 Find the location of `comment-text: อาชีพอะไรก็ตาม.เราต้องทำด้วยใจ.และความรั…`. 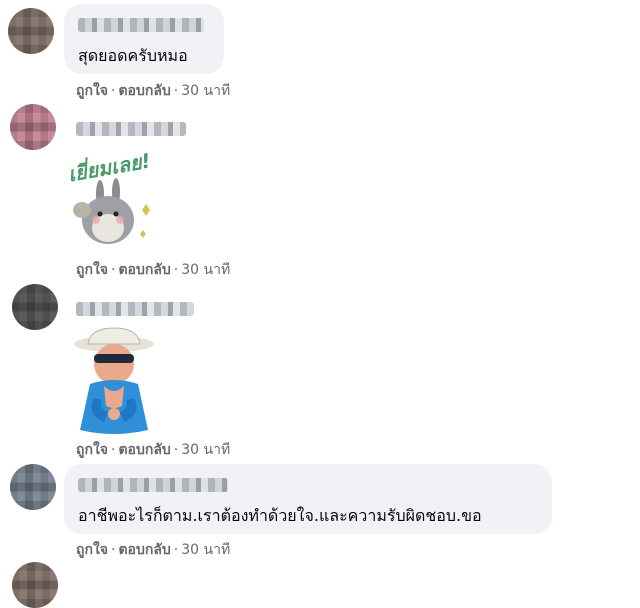

comment-text: อาชีพอะไรก็ตาม.เราต้องทำด้วยใจ.และความรั… is located at coordinates (280, 515).